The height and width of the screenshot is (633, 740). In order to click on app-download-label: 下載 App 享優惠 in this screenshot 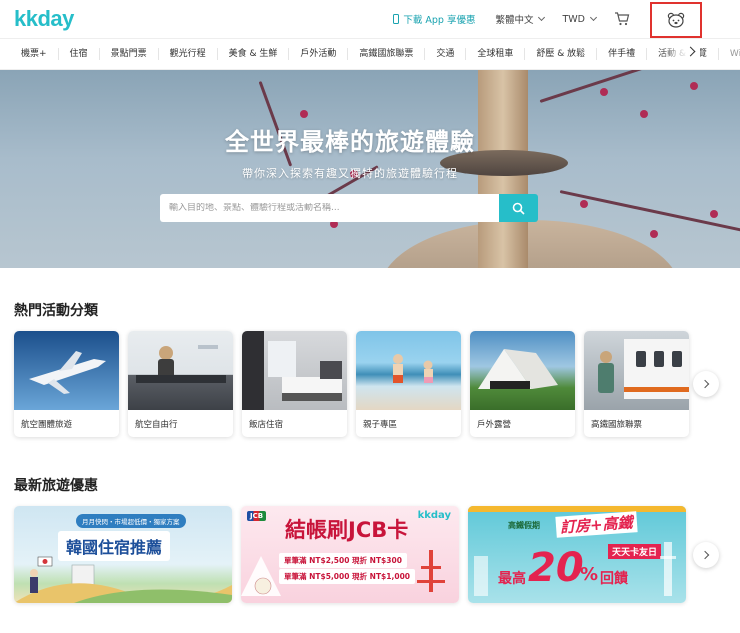, I will do `click(439, 20)`.